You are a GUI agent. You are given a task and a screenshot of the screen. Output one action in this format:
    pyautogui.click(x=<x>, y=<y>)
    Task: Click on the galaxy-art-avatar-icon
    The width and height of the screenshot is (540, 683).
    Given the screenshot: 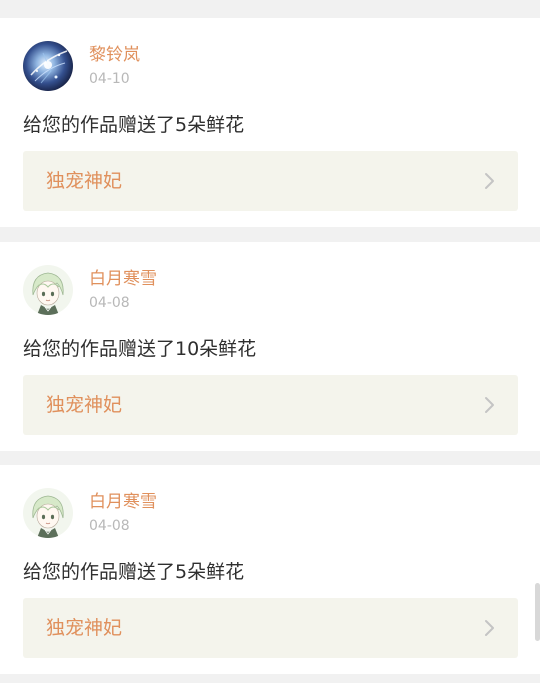 What is the action you would take?
    pyautogui.click(x=48, y=66)
    